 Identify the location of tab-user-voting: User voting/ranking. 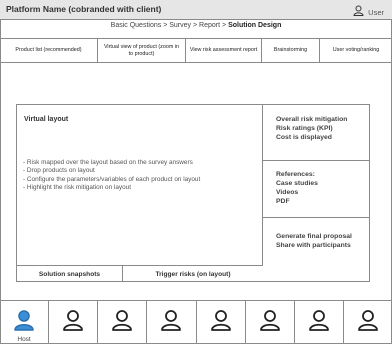
(356, 50).